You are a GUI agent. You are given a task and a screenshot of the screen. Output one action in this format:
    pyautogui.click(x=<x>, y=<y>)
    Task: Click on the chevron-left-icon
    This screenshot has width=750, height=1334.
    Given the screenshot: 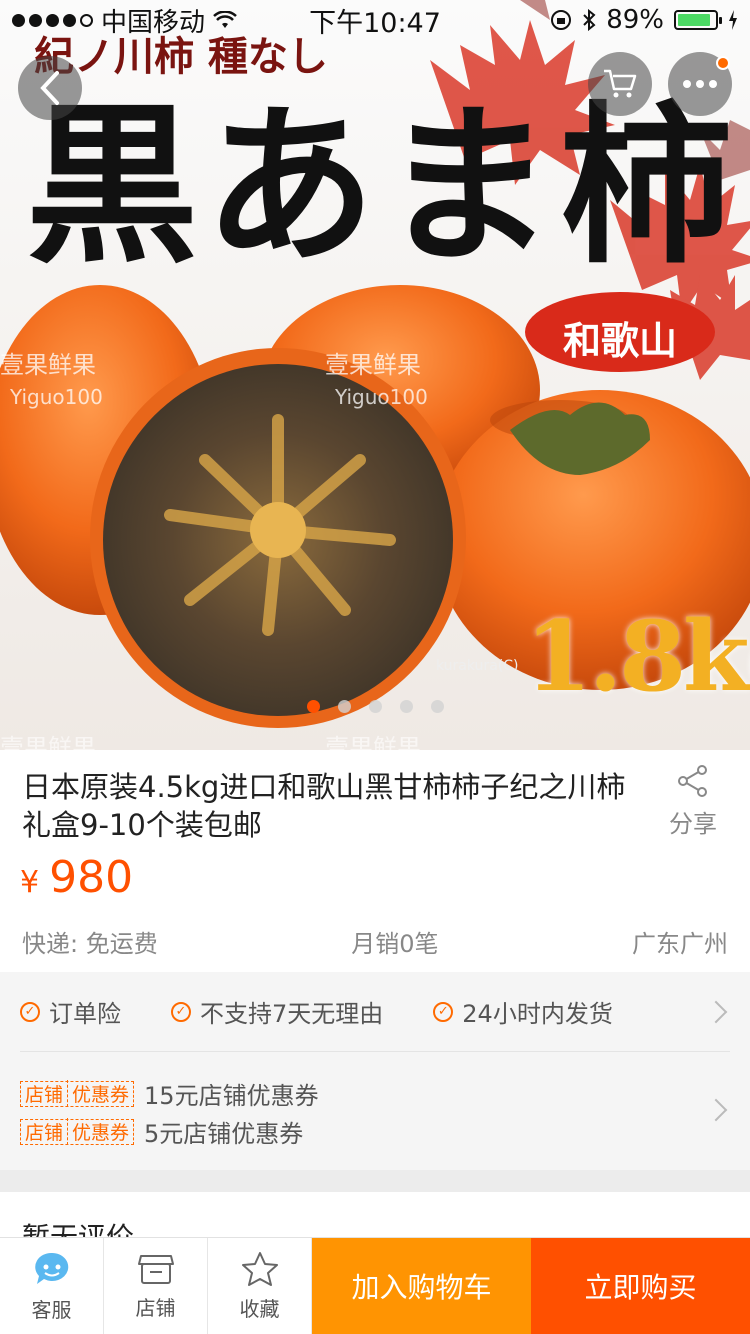 What is the action you would take?
    pyautogui.click(x=49, y=88)
    